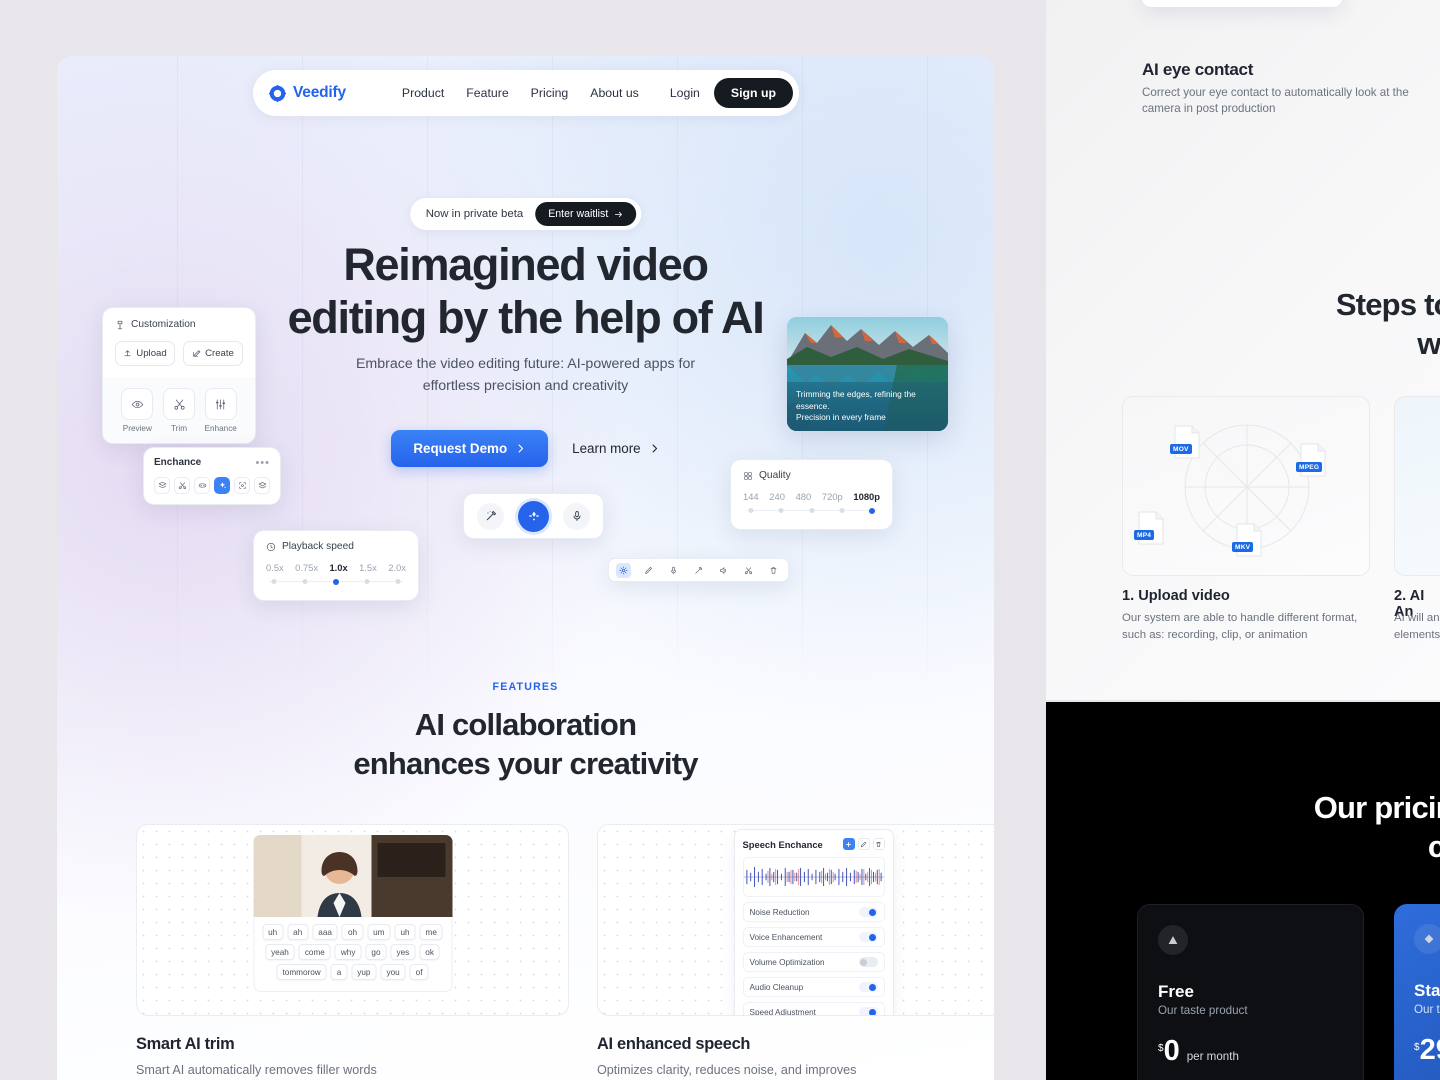 This screenshot has height=1080, width=1440. I want to click on chip: ah, so click(298, 932).